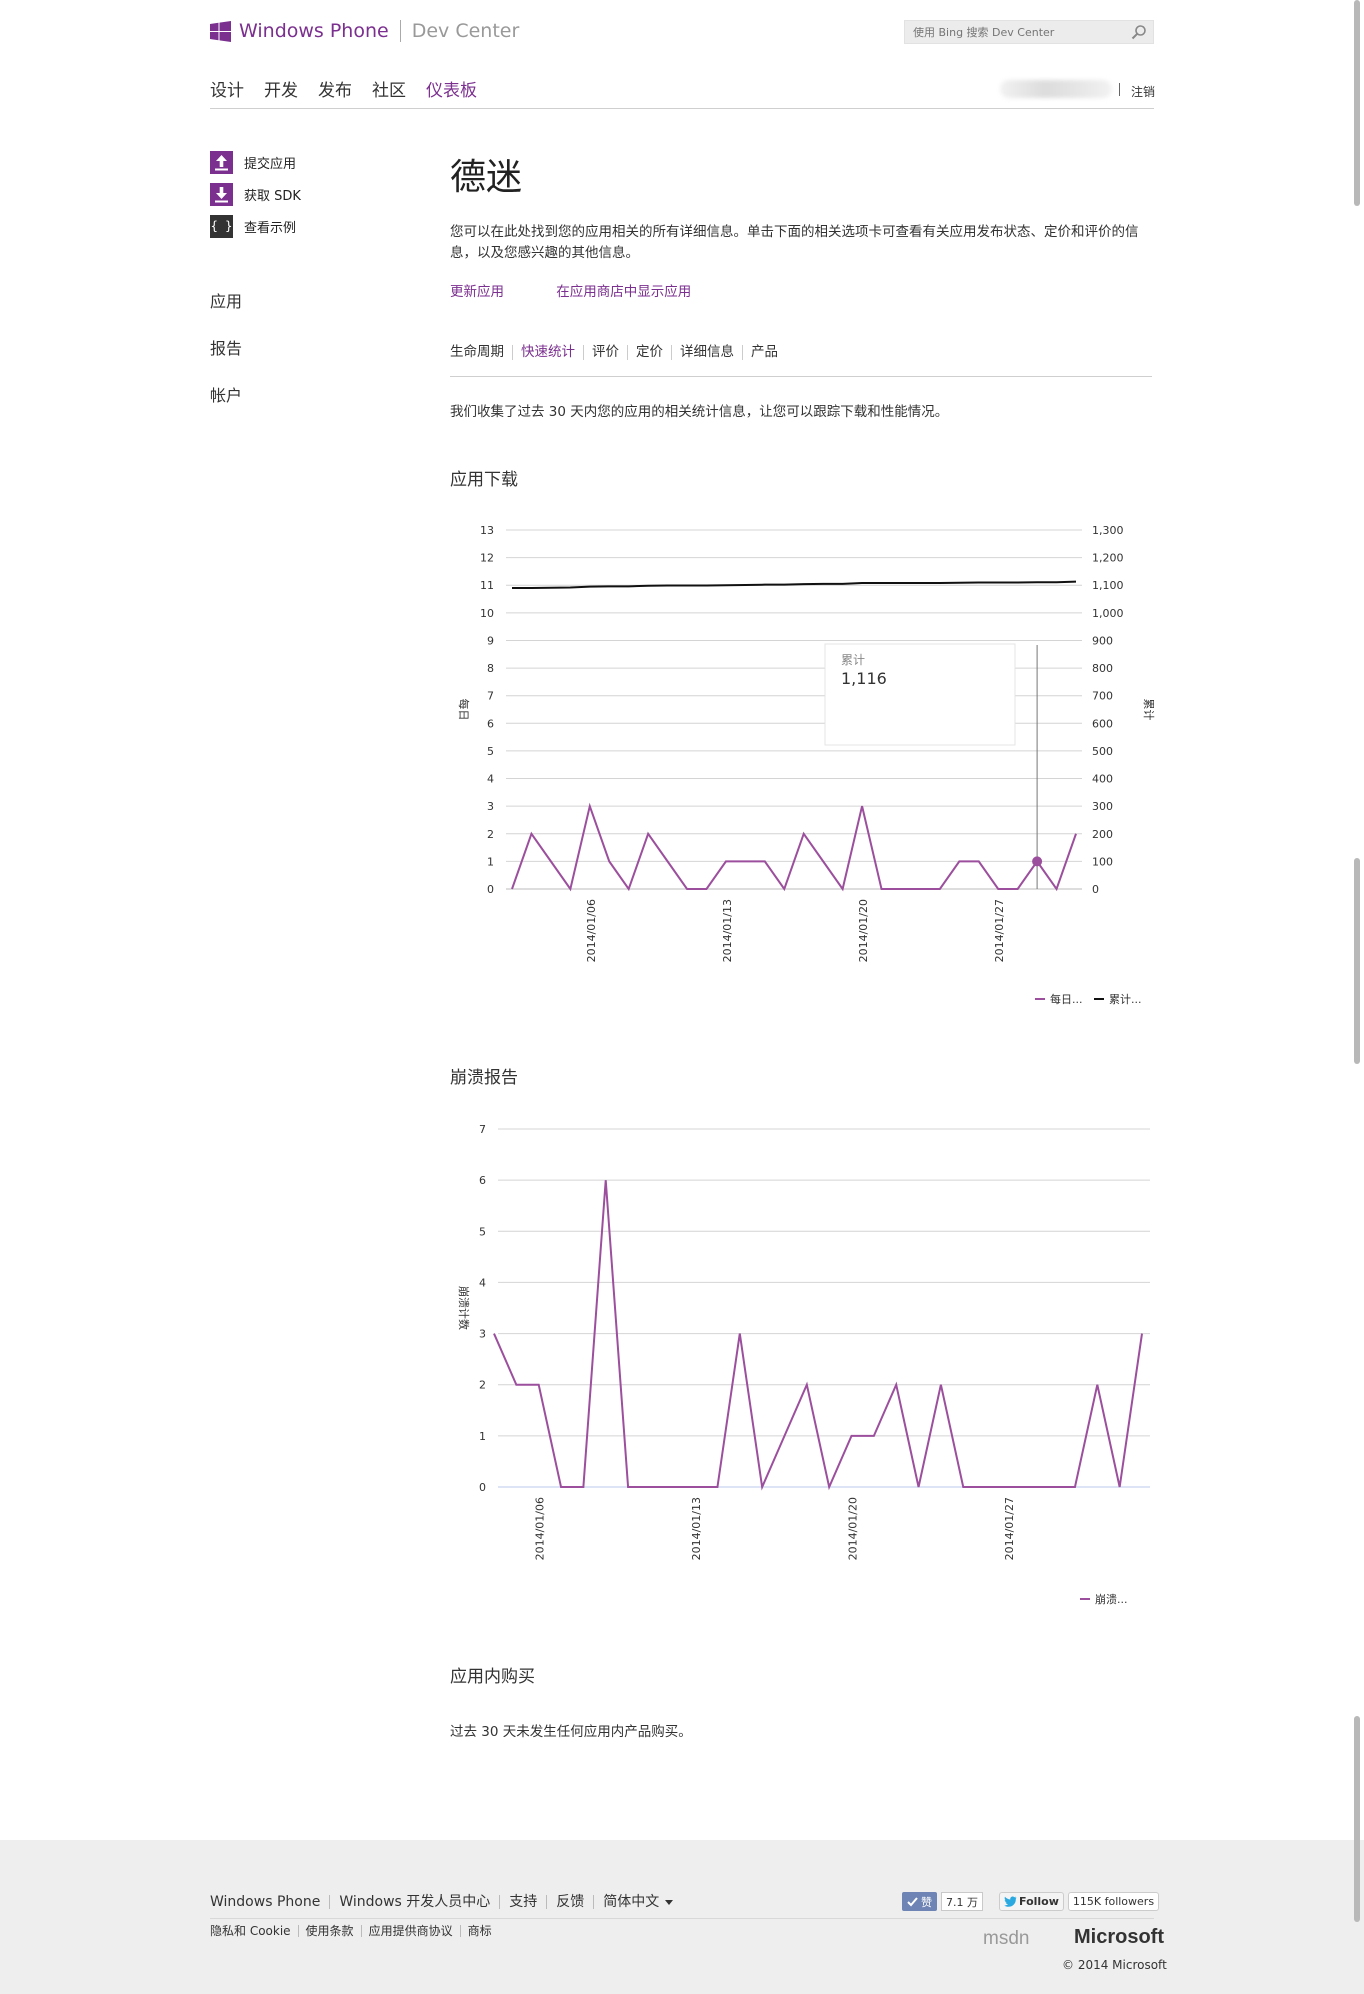 Image resolution: width=1364 pixels, height=1994 pixels. Describe the element at coordinates (1119, 1937) in the screenshot. I see `microsoft-logo: Microsoft` at that location.